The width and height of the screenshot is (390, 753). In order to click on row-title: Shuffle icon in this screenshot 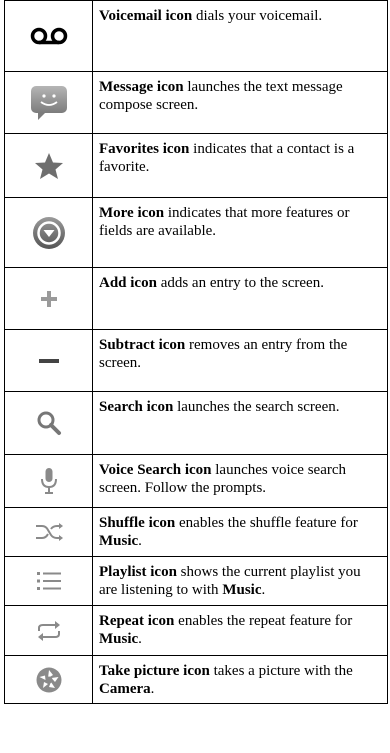, I will do `click(137, 523)`.